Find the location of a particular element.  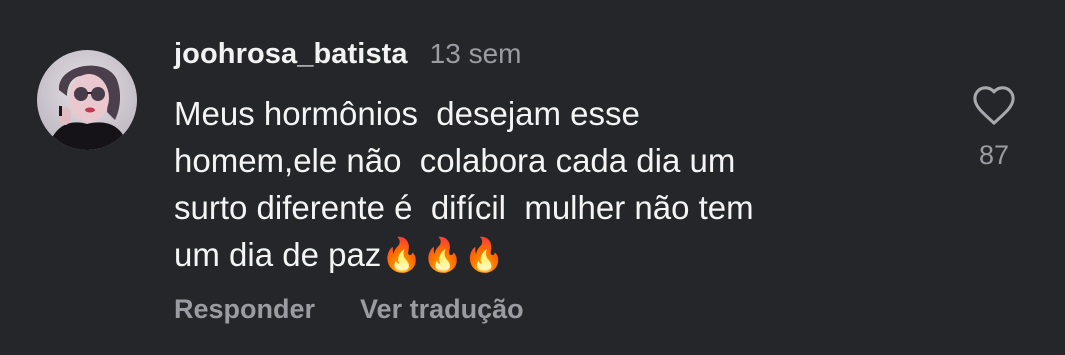

like-control: 87 is located at coordinates (994, 127).